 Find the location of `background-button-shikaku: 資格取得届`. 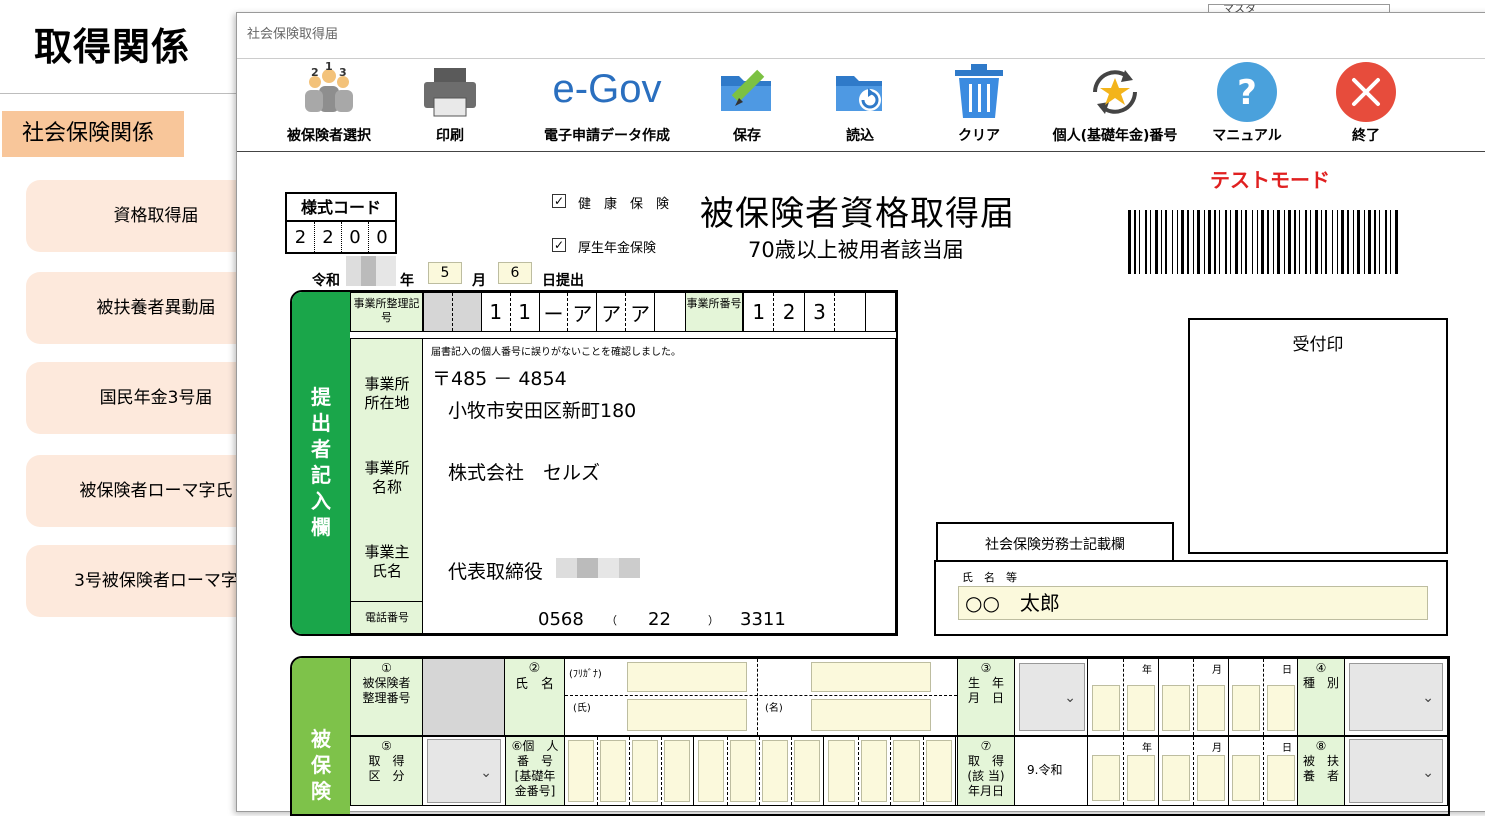

background-button-shikaku: 資格取得届 is located at coordinates (146, 216).